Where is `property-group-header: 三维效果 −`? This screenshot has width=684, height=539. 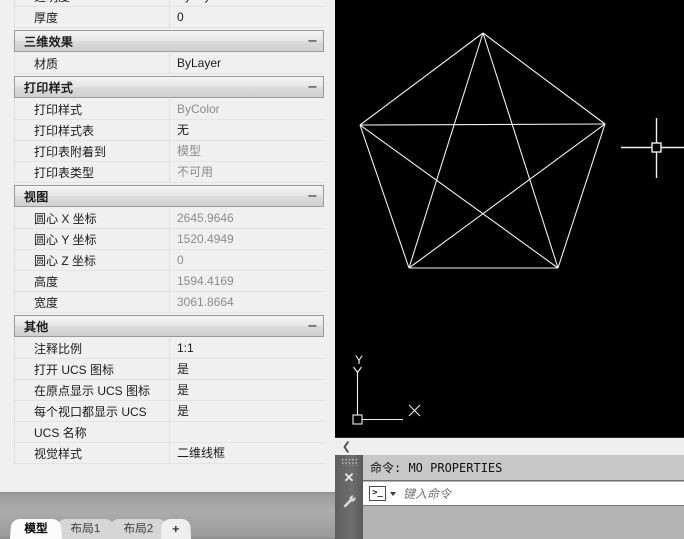 property-group-header: 三维效果 − is located at coordinates (169, 41).